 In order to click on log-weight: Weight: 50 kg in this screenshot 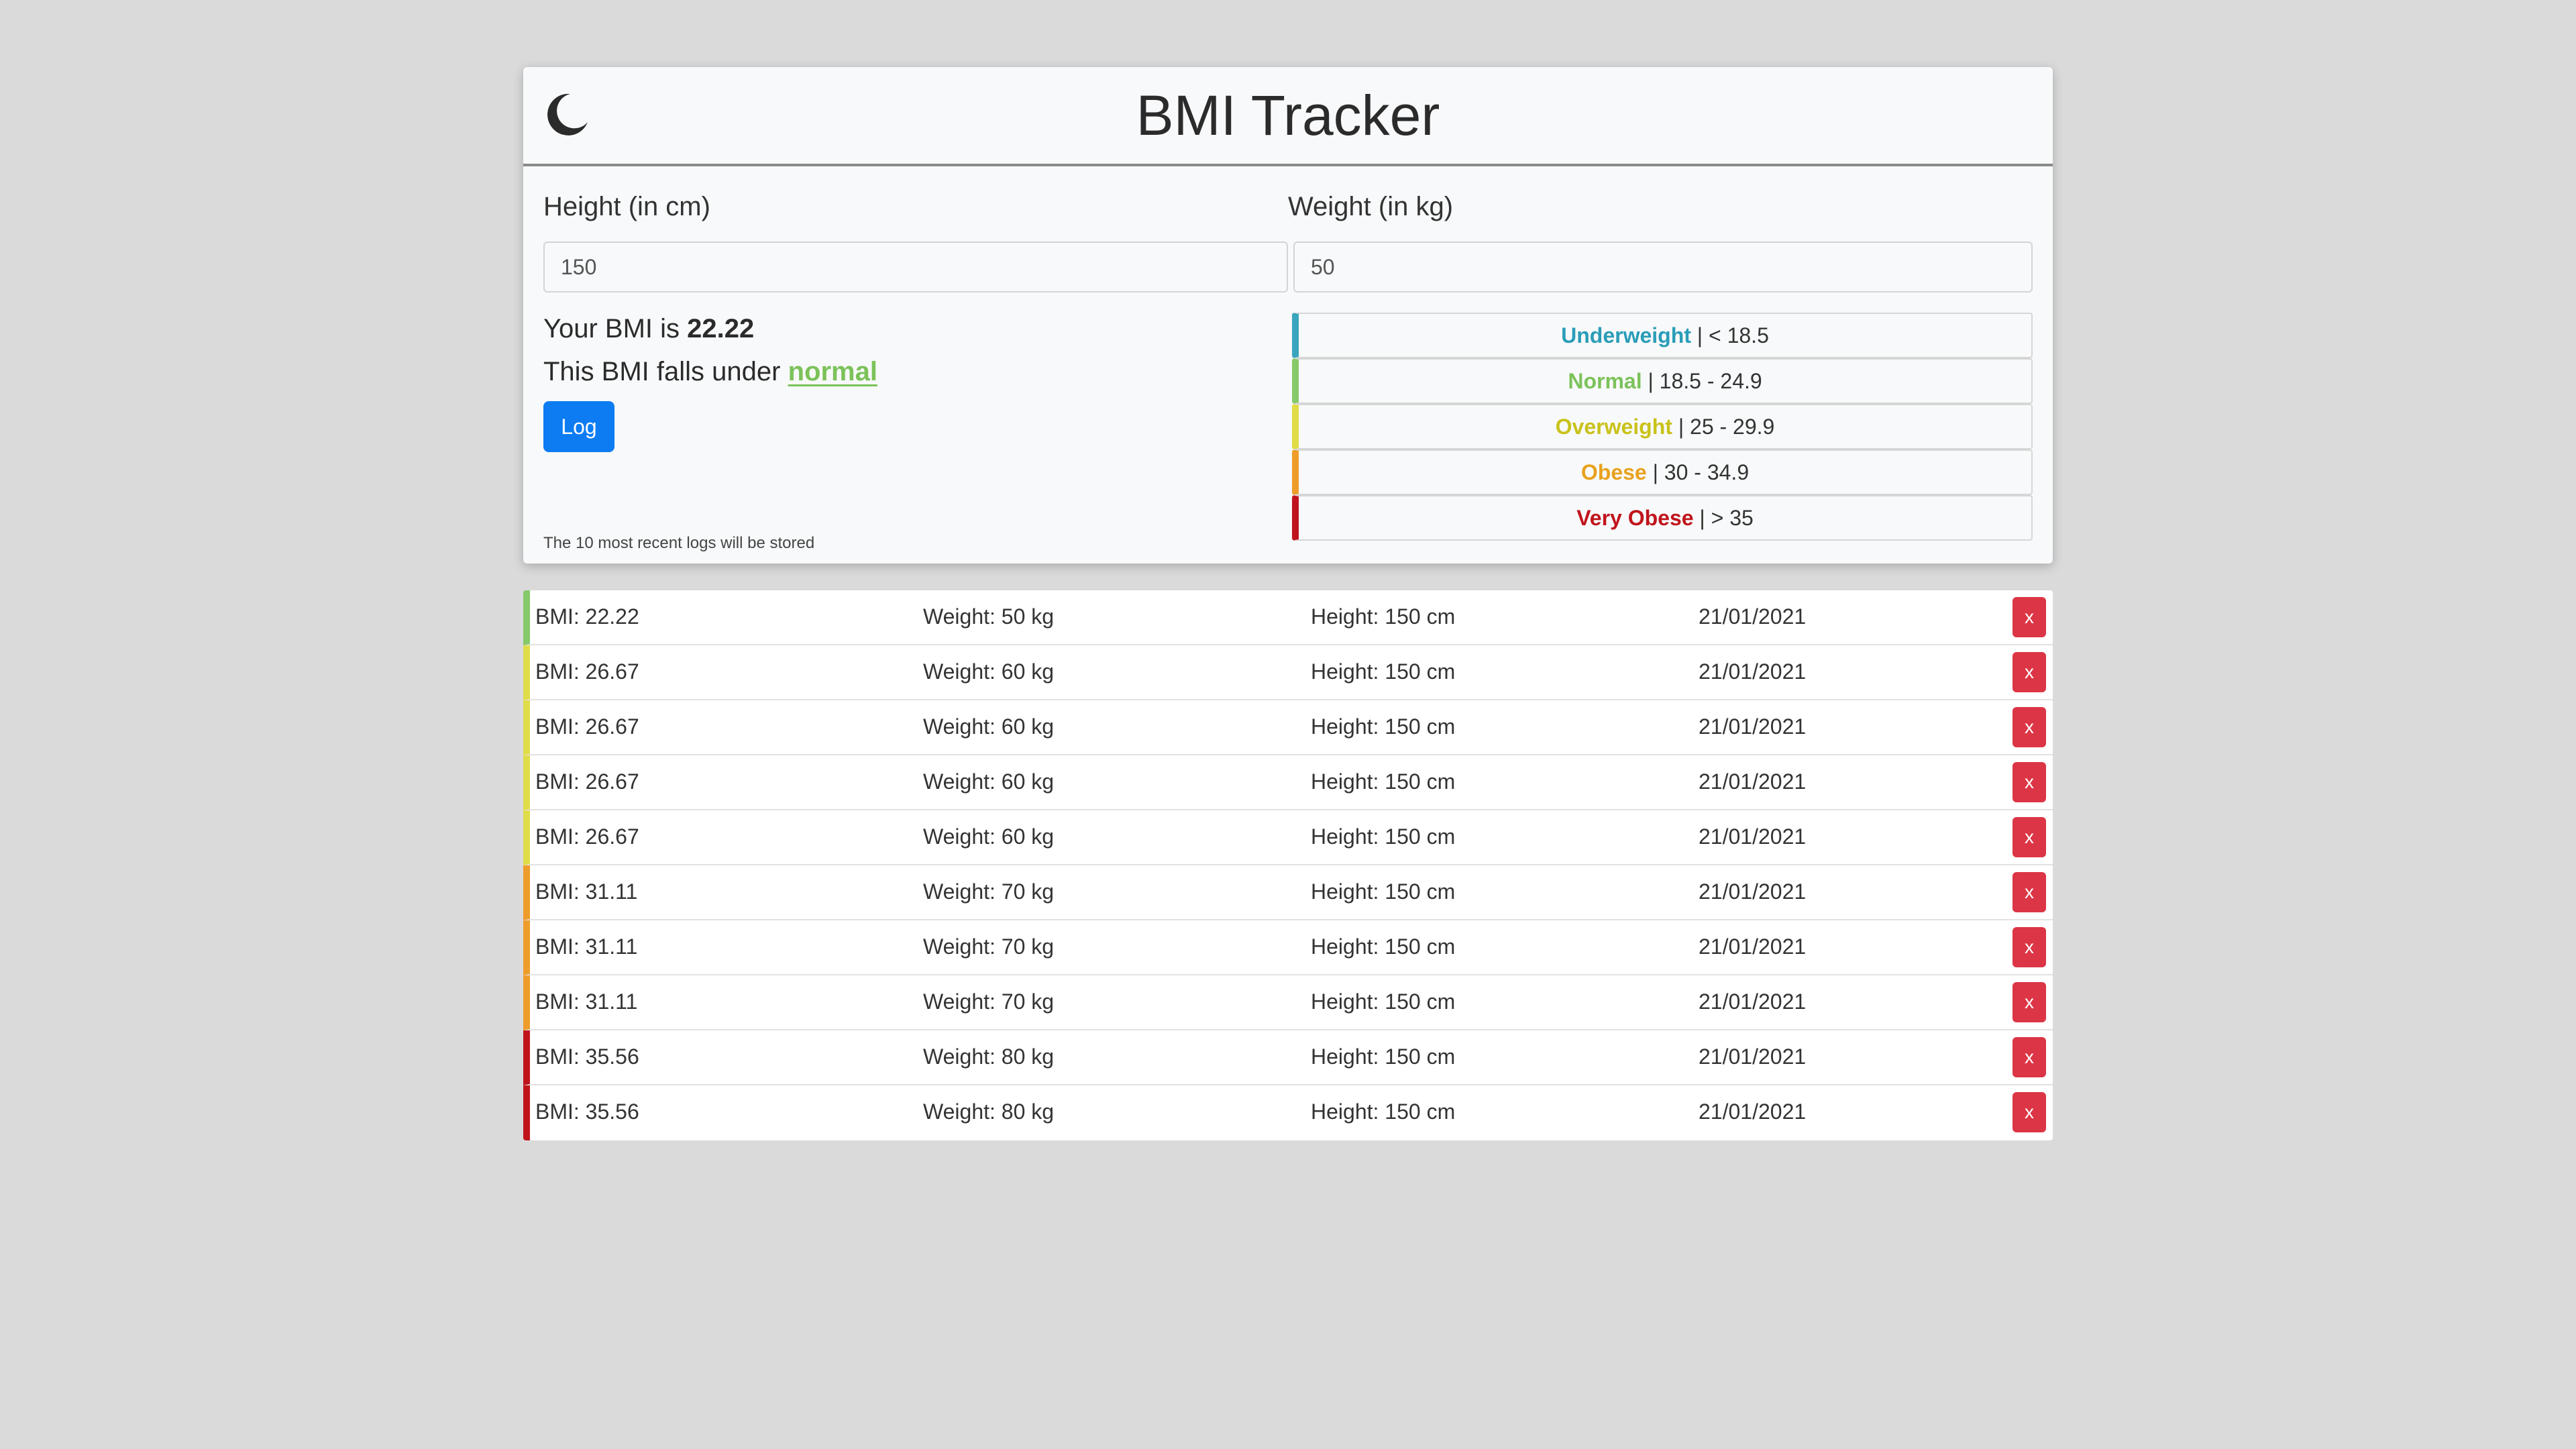, I will do `click(989, 616)`.